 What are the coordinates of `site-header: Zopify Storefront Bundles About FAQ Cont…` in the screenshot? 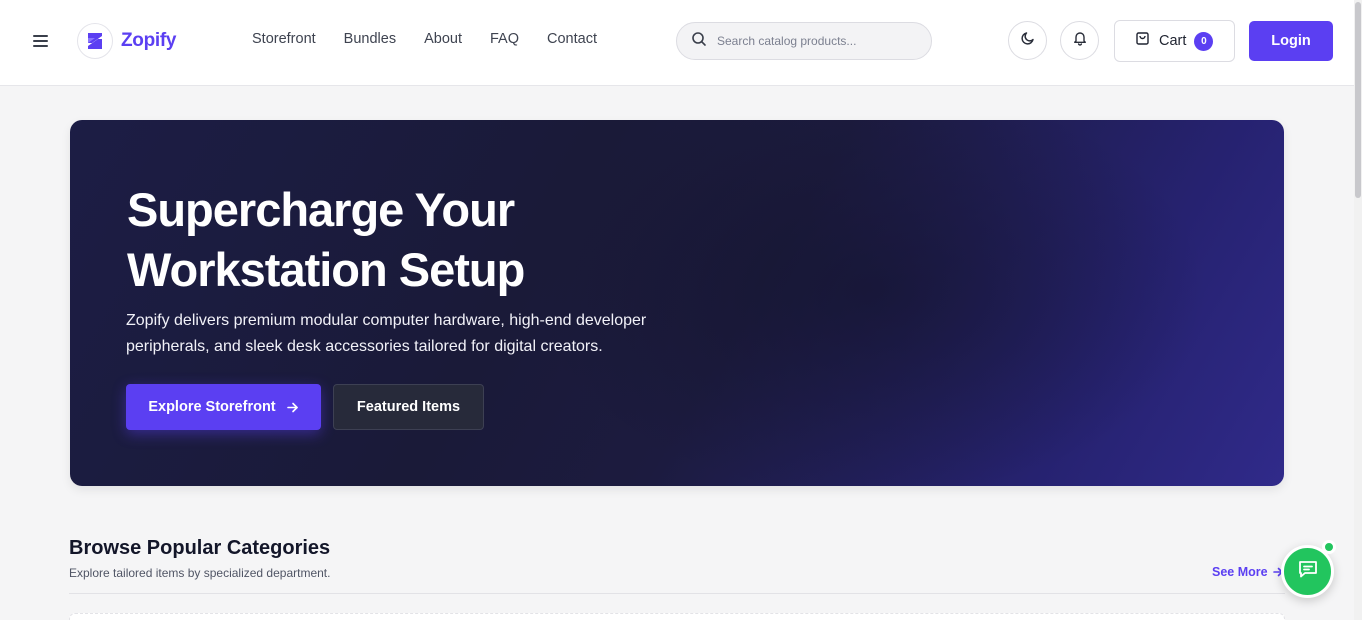 It's located at (677, 43).